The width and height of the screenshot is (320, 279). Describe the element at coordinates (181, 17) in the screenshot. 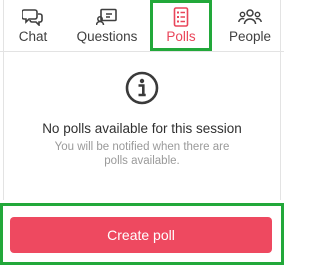

I see `poll-list-icon` at that location.